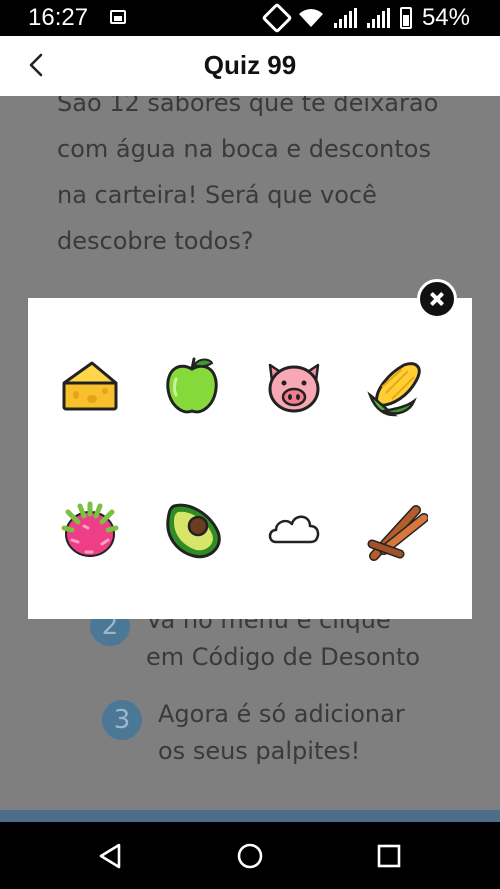 The height and width of the screenshot is (889, 500). I want to click on corn-icon, so click(396, 387).